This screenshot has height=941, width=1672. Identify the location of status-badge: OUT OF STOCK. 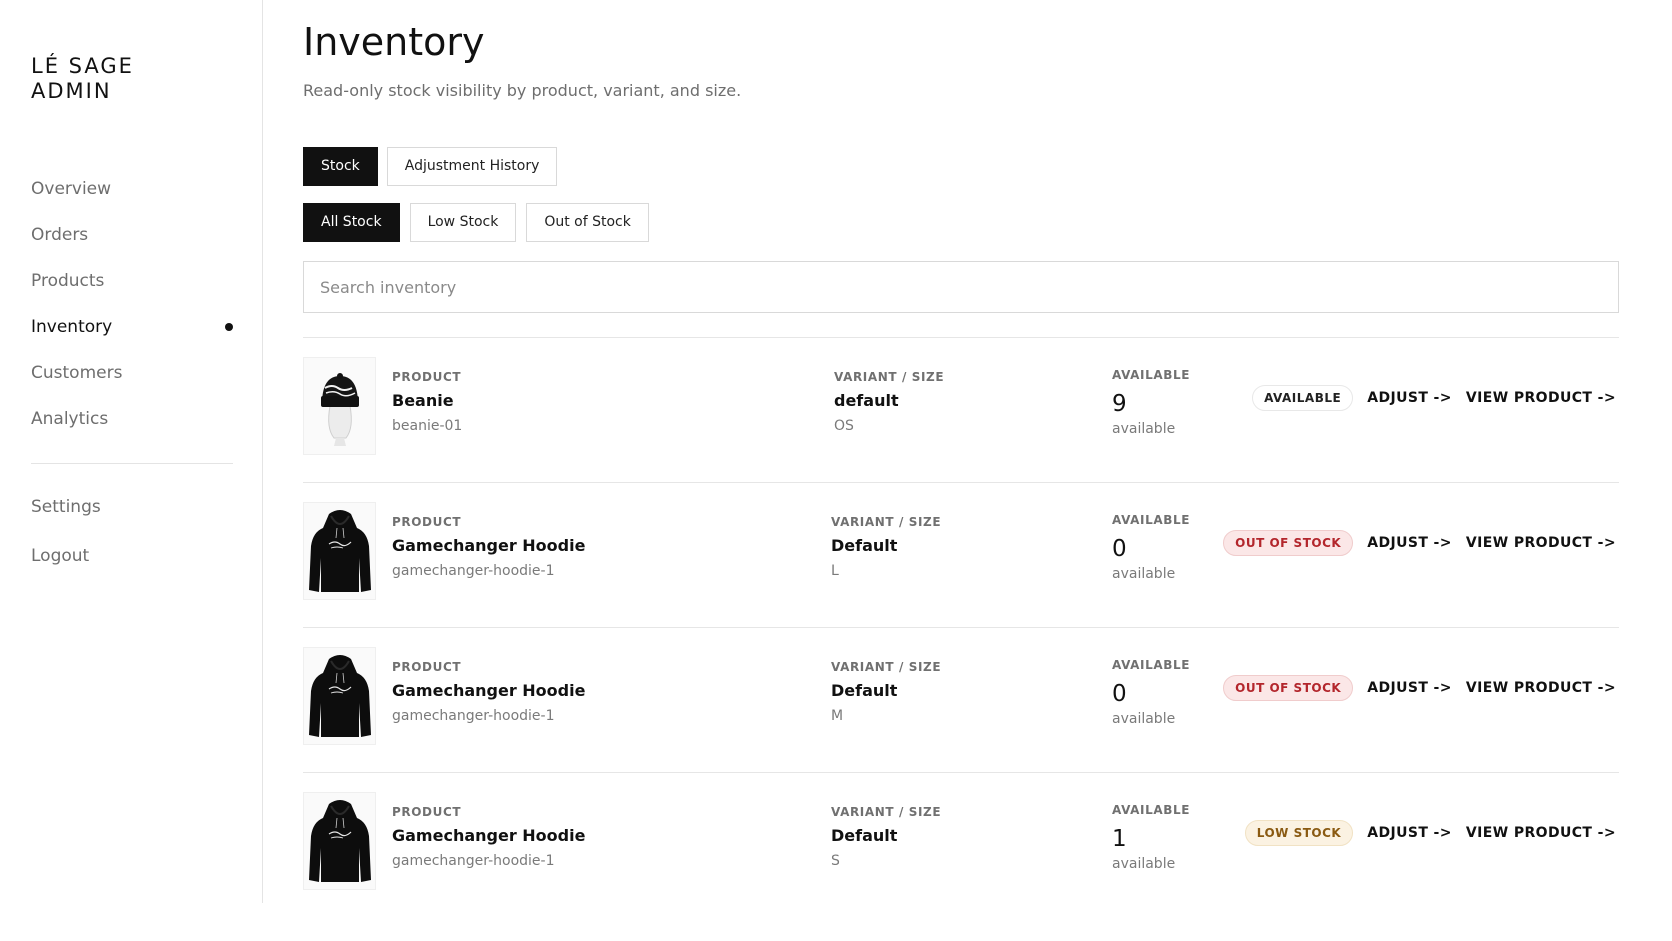
(1288, 543).